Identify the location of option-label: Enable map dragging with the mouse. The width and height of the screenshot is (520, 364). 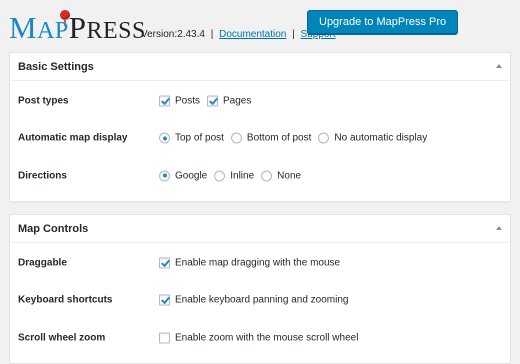
(258, 263).